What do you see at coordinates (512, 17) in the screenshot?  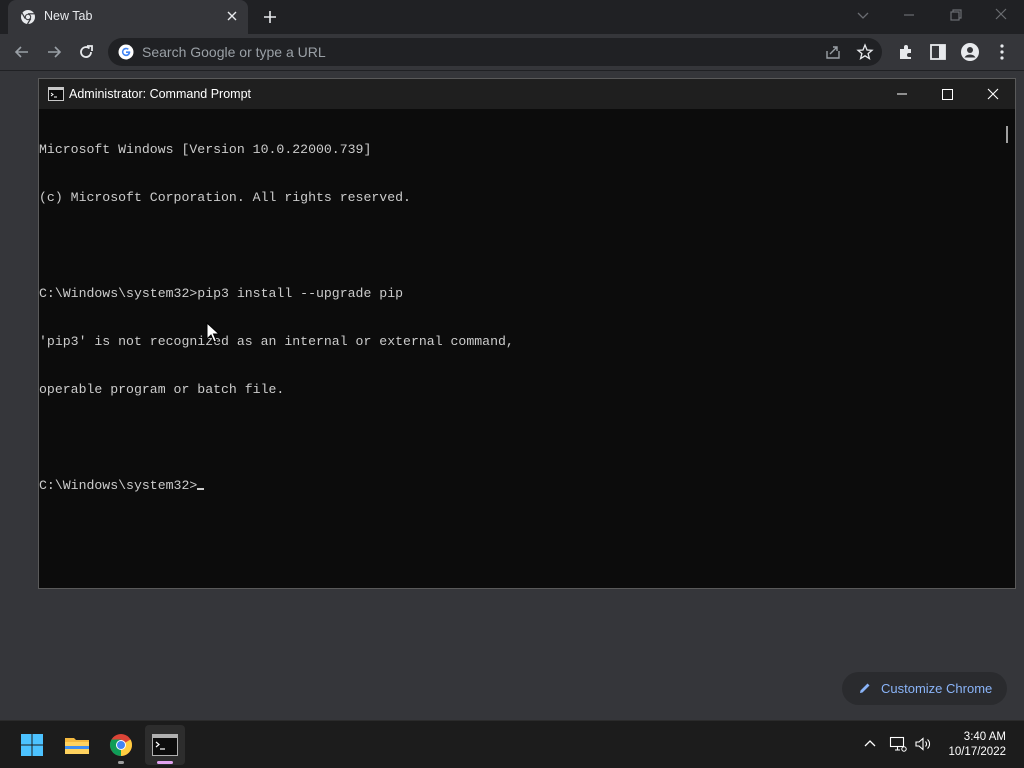 I see `browser-tab-strip: New Tab` at bounding box center [512, 17].